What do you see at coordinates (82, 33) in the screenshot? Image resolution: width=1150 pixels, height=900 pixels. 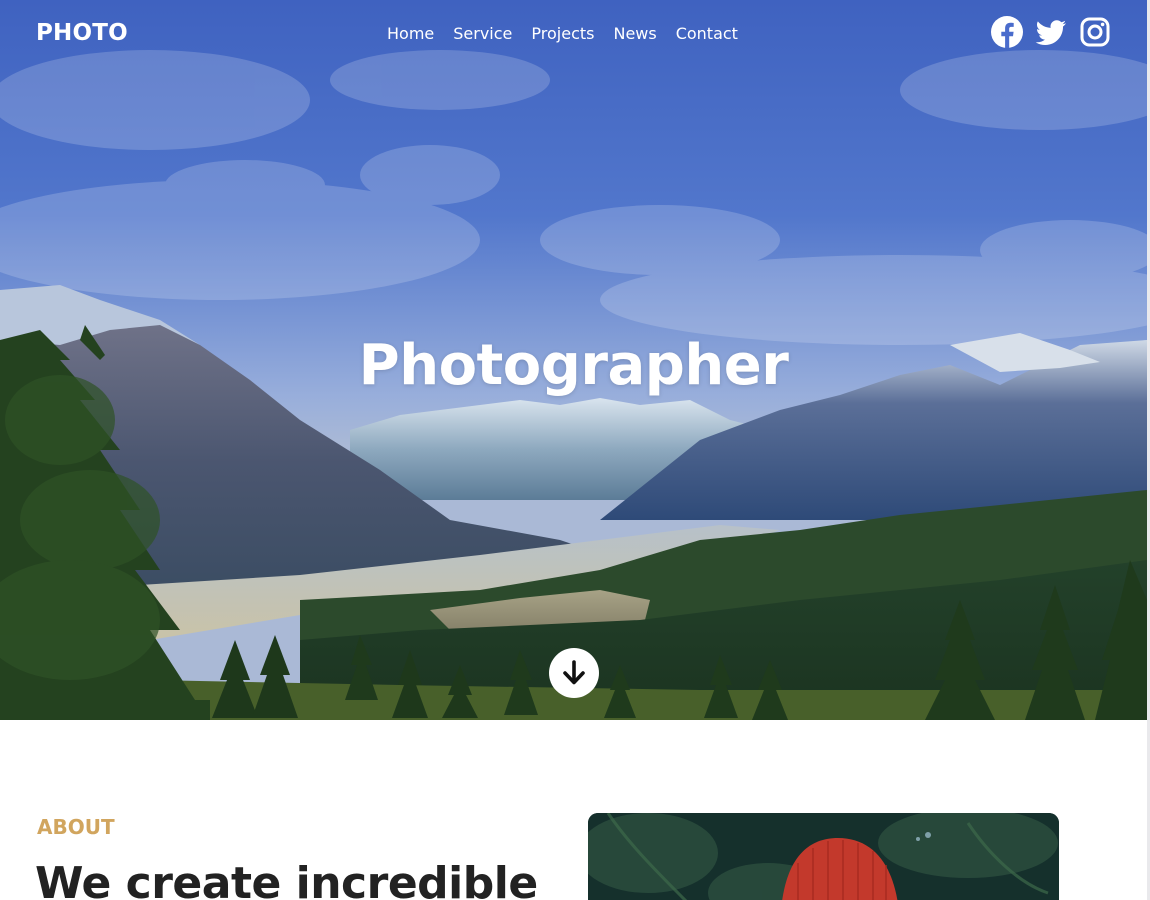 I see `site-logo: PHOTO` at bounding box center [82, 33].